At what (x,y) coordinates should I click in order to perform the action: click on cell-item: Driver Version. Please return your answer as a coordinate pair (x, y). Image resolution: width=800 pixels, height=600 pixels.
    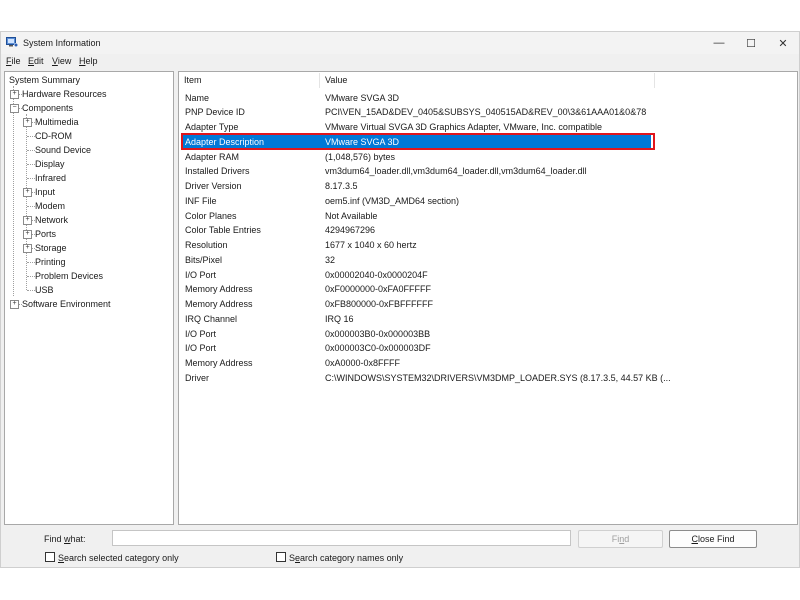
    Looking at the image, I should click on (213, 186).